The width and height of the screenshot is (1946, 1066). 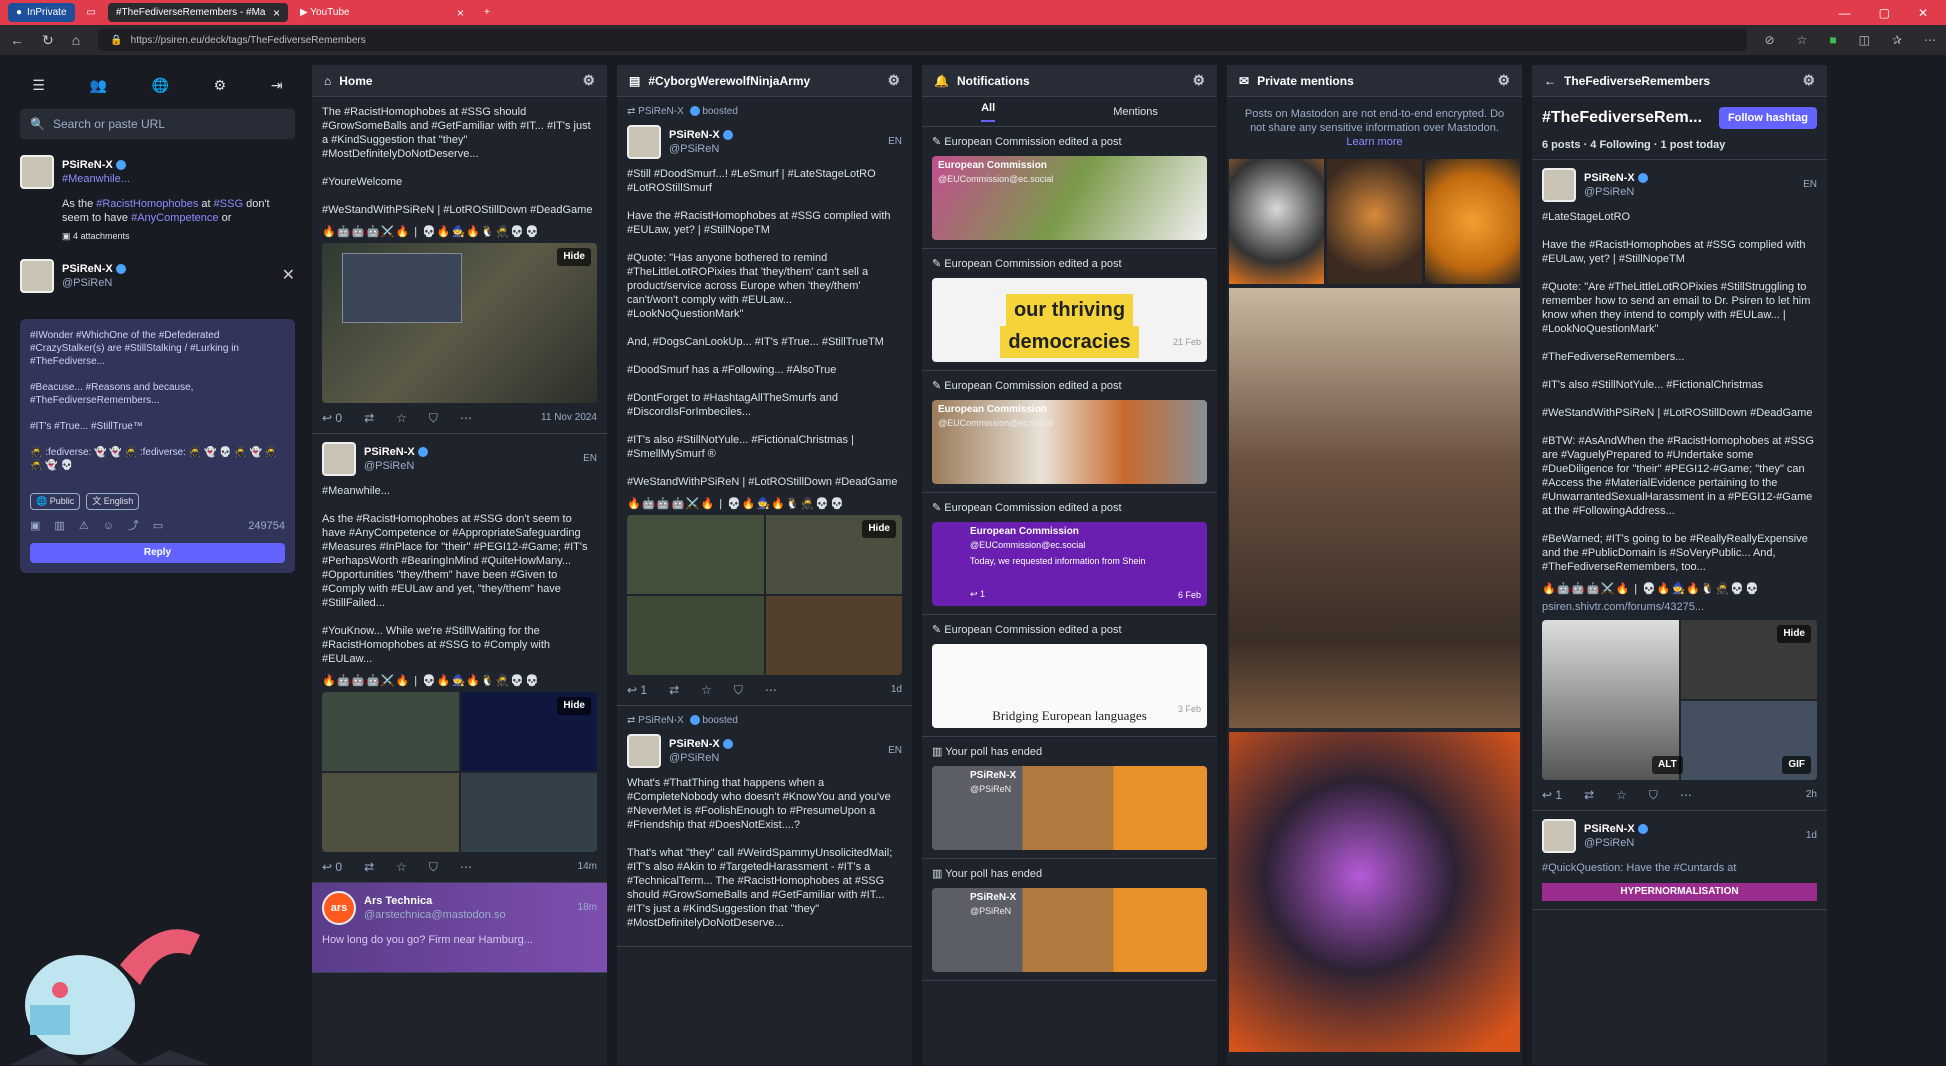 What do you see at coordinates (160, 85) in the screenshot?
I see `globe-icon: 🌐` at bounding box center [160, 85].